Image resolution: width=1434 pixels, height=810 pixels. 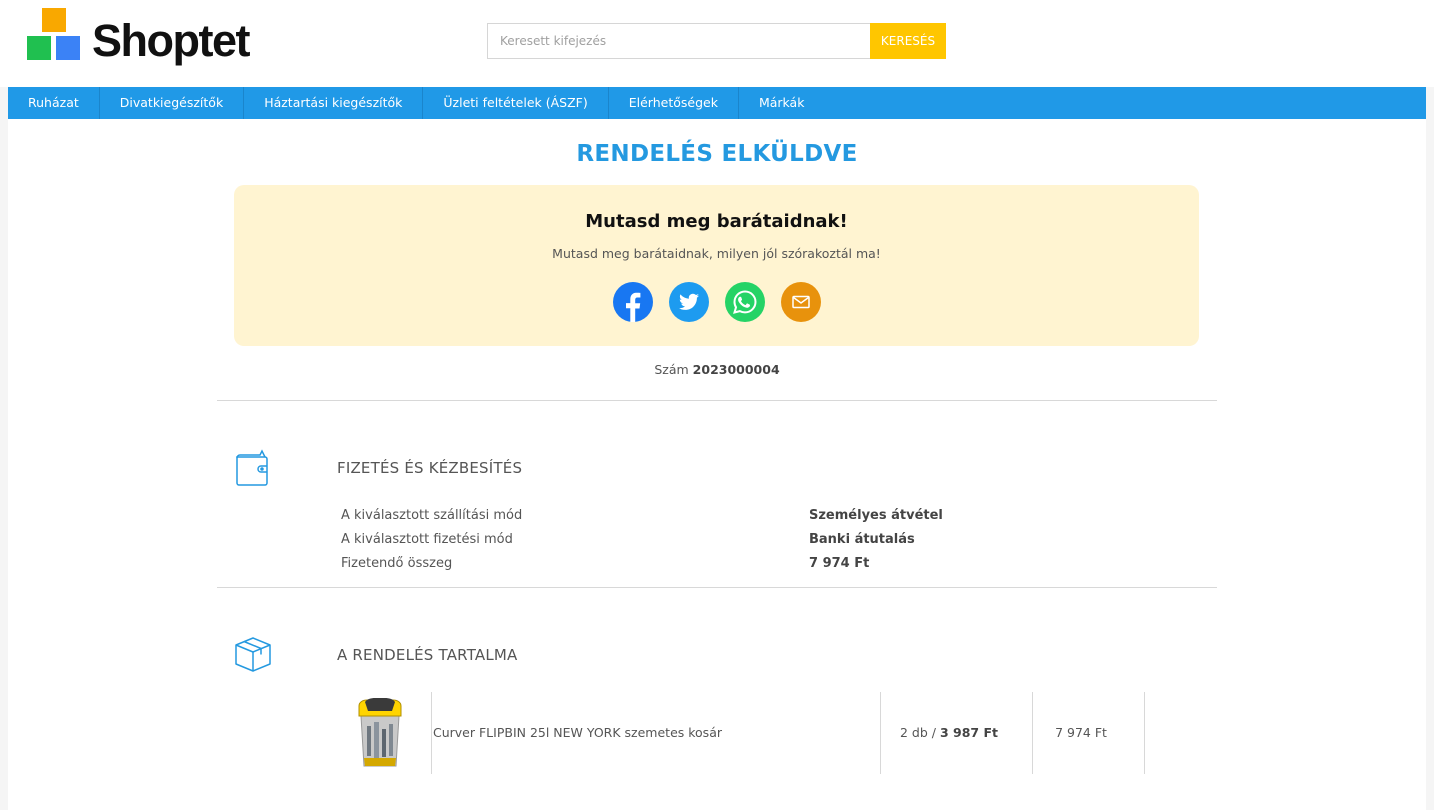 I want to click on product-image, so click(x=380, y=733).